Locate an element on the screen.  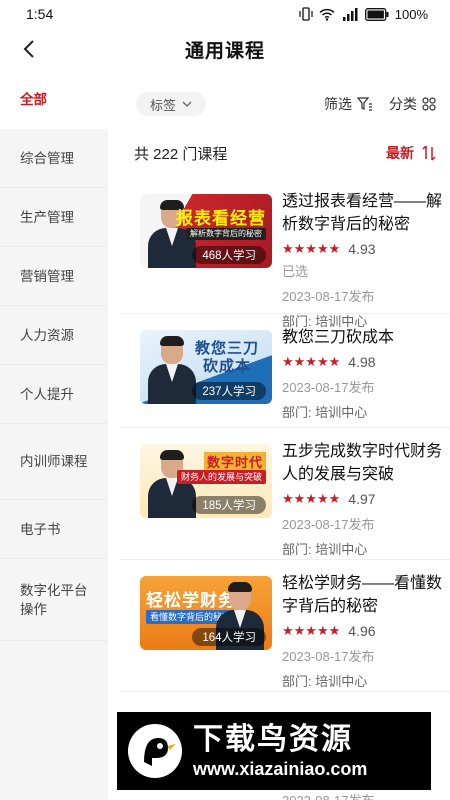
sidebar-item-hr: 人力资源 is located at coordinates (54, 335).